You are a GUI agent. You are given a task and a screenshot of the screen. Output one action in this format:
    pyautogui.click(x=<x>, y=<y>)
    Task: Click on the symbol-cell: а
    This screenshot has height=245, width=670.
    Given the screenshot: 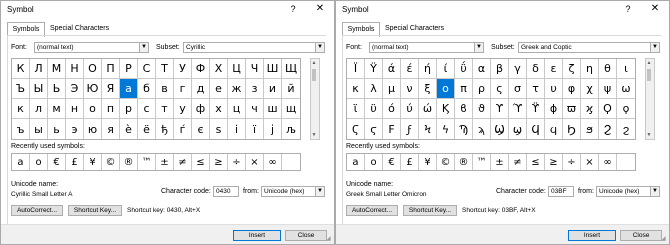 What is the action you would take?
    pyautogui.click(x=129, y=89)
    